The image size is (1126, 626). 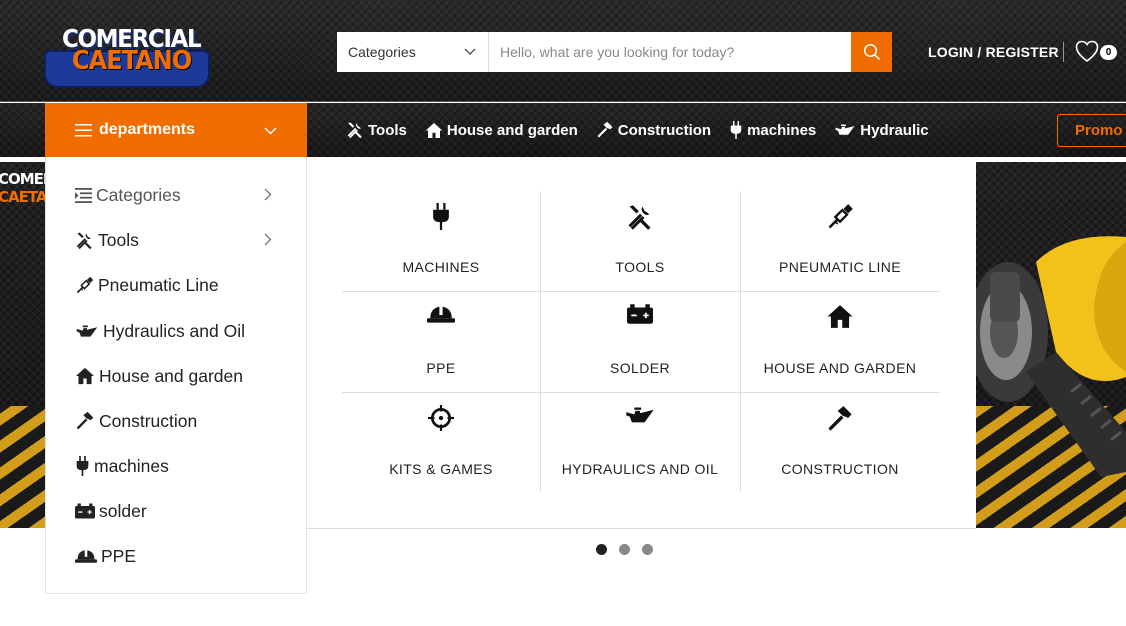 What do you see at coordinates (840, 469) in the screenshot?
I see `grid-item-label: CONSTRUCTION` at bounding box center [840, 469].